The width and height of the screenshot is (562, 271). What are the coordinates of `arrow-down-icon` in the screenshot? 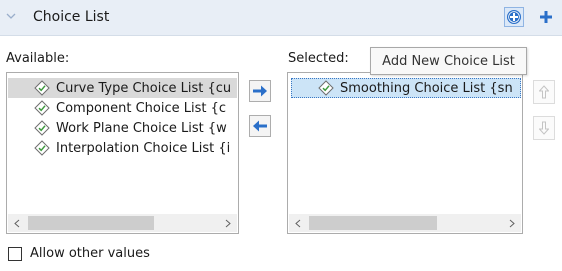 It's located at (544, 128).